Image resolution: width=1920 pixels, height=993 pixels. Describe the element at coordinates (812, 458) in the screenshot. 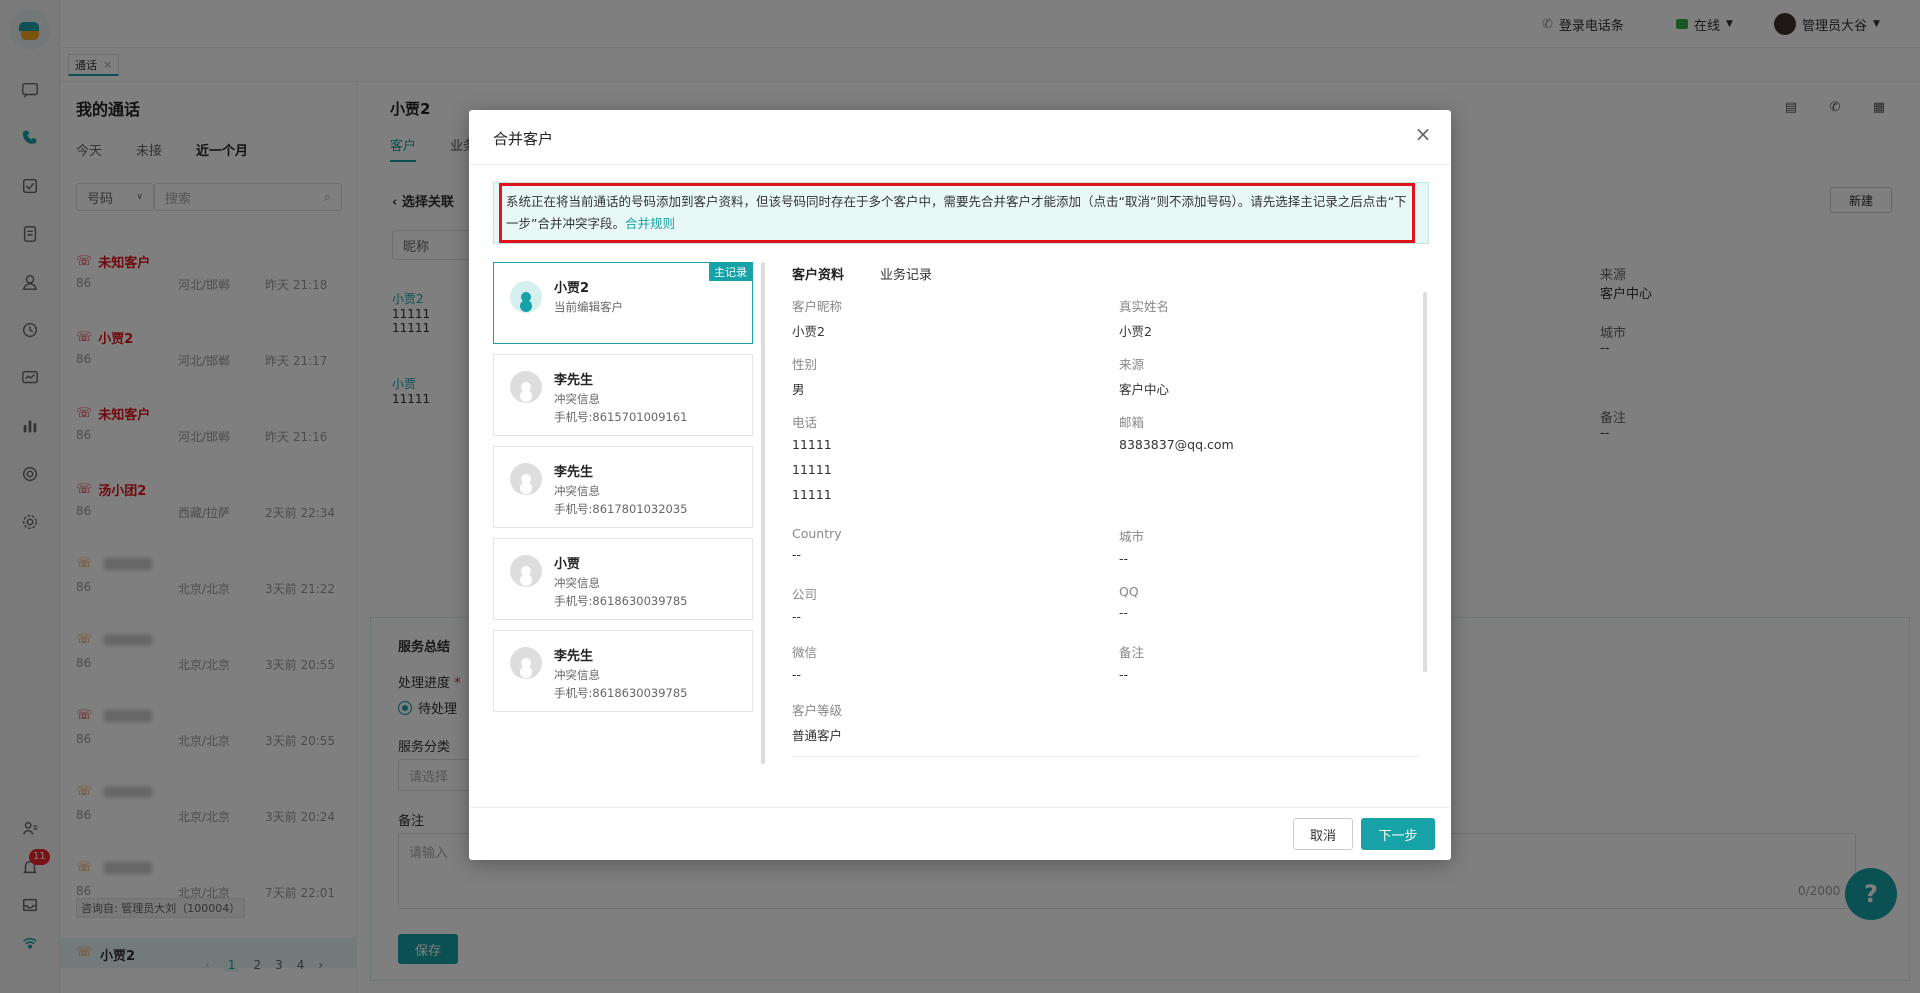

I see `field-phone: 电话 11111 11111 11111` at that location.